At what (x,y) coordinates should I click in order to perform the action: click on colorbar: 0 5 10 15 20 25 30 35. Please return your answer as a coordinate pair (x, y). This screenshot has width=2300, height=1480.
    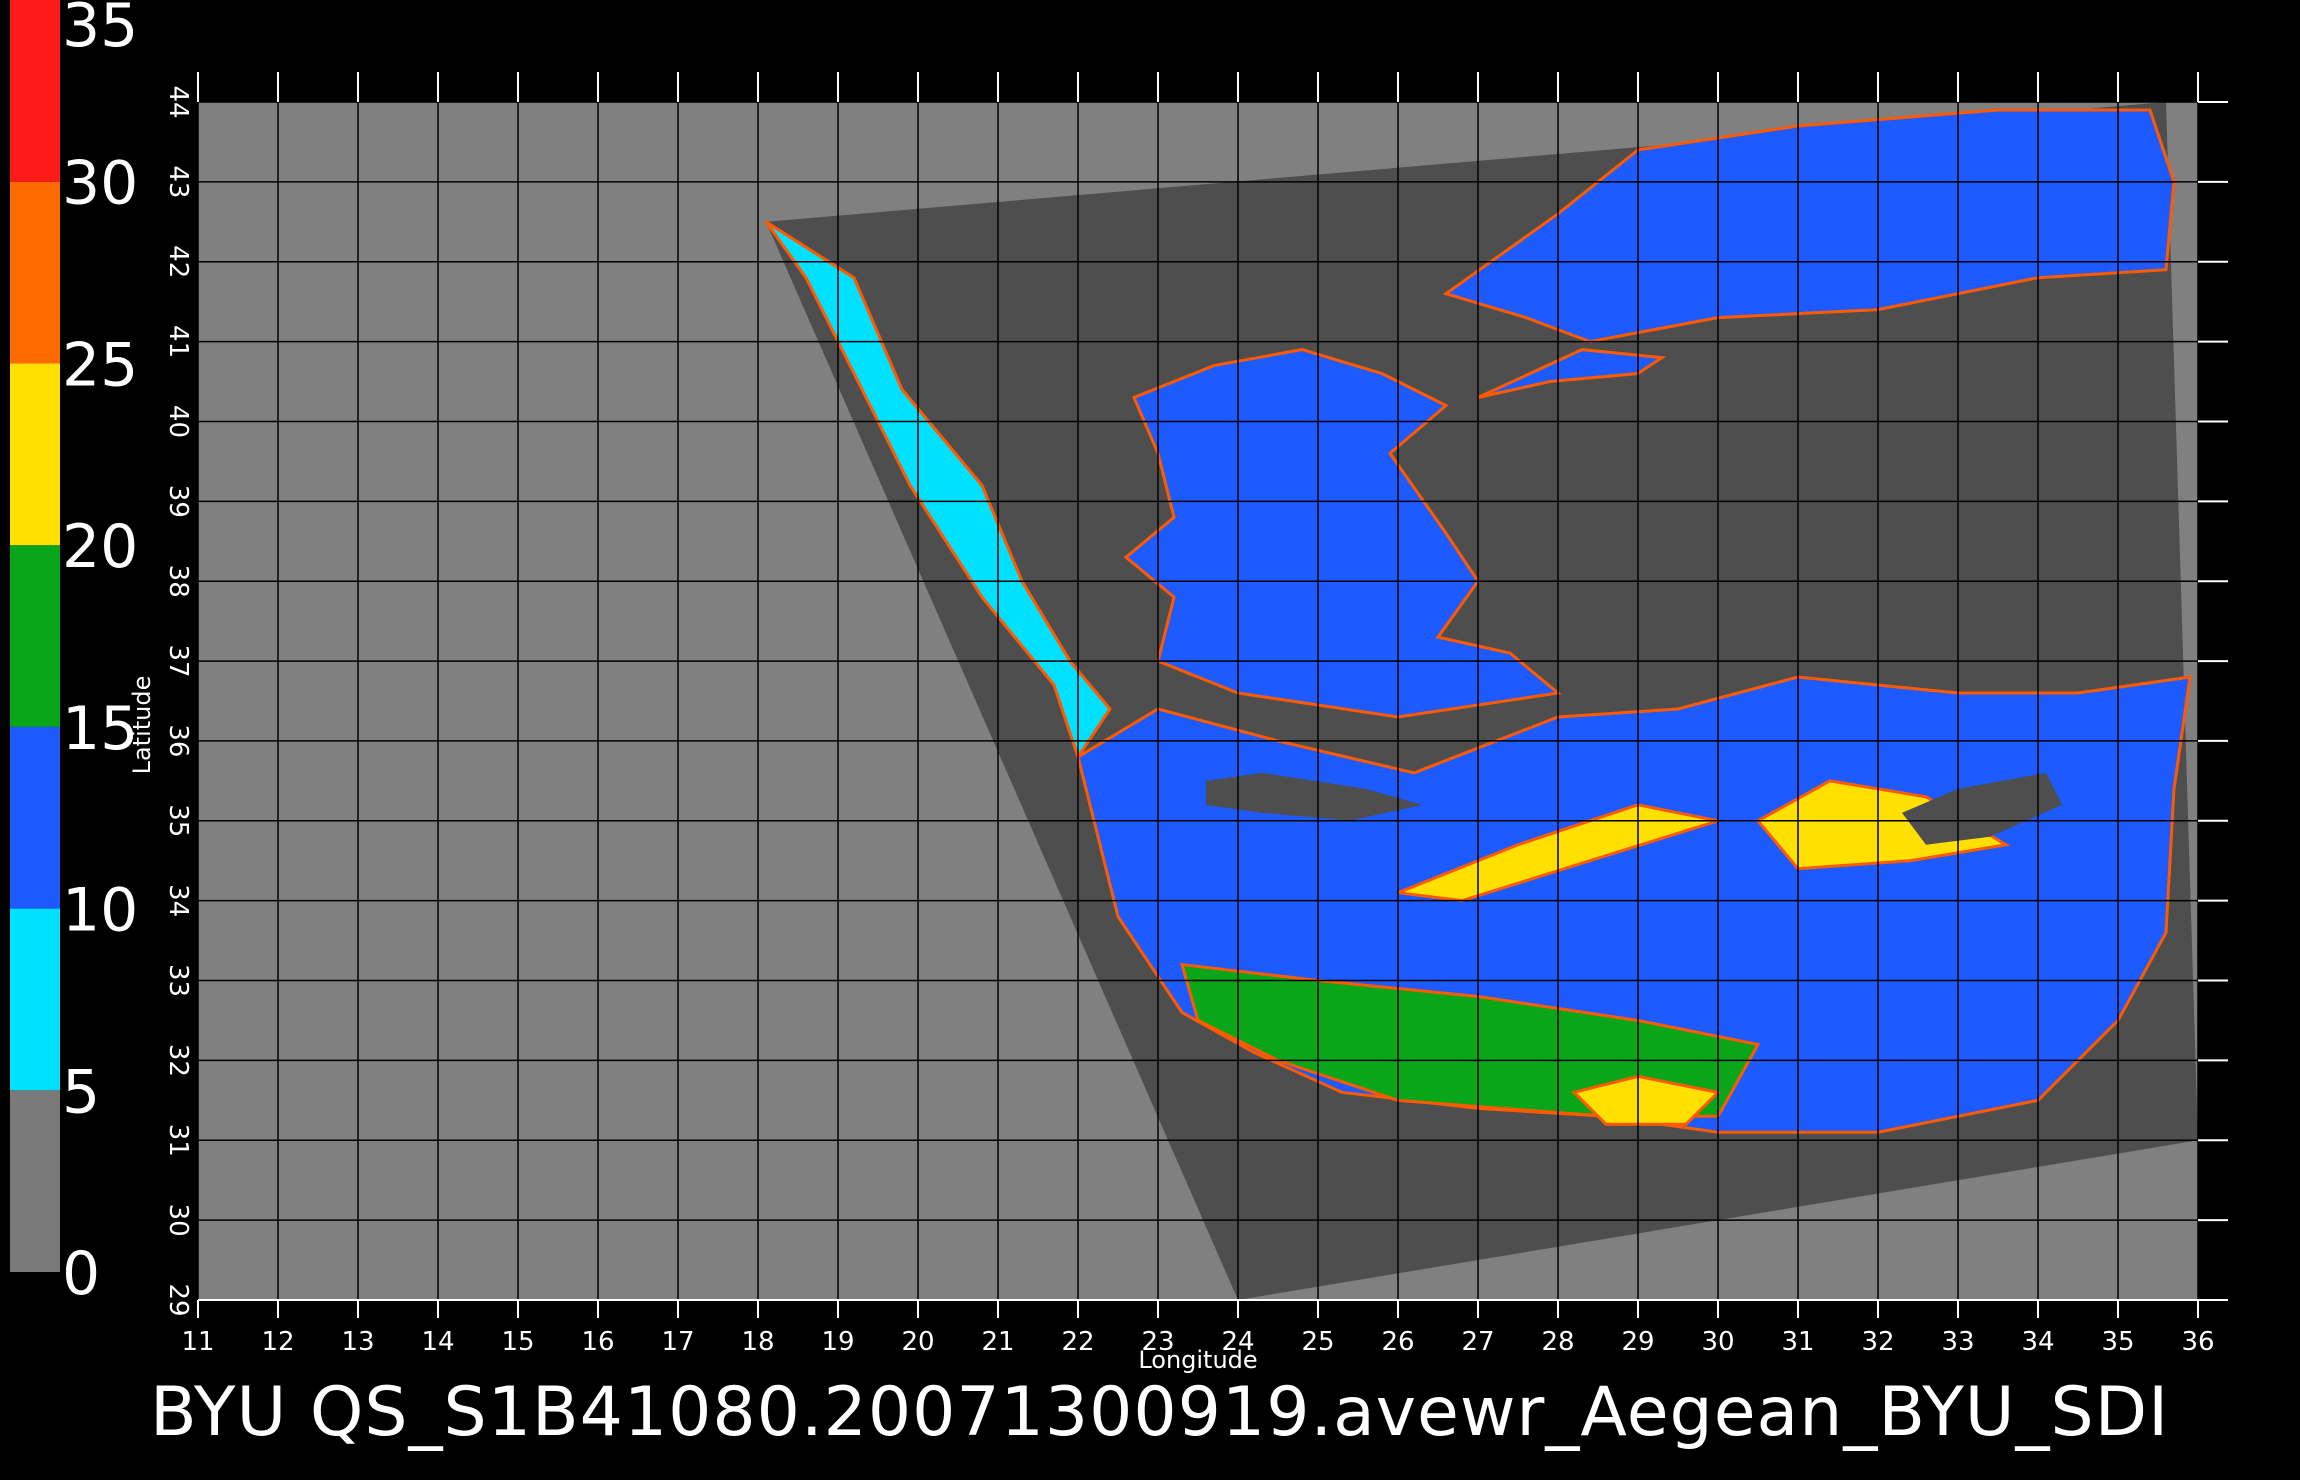
    Looking at the image, I should click on (74, 654).